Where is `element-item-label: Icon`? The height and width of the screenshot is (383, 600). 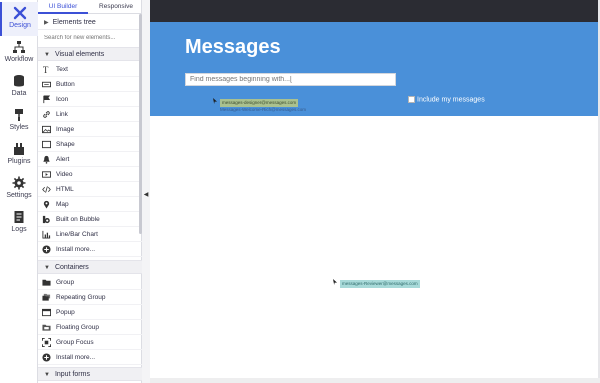 element-item-label: Icon is located at coordinates (62, 99).